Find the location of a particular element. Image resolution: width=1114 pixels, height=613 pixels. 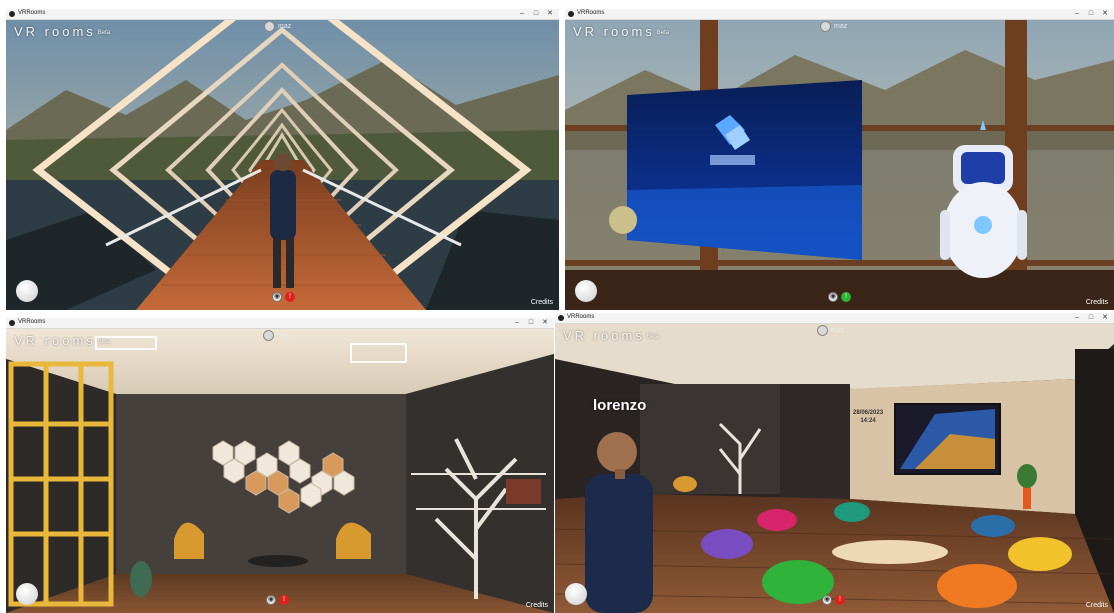

clock-date: 28/06/2023 is located at coordinates (868, 413).